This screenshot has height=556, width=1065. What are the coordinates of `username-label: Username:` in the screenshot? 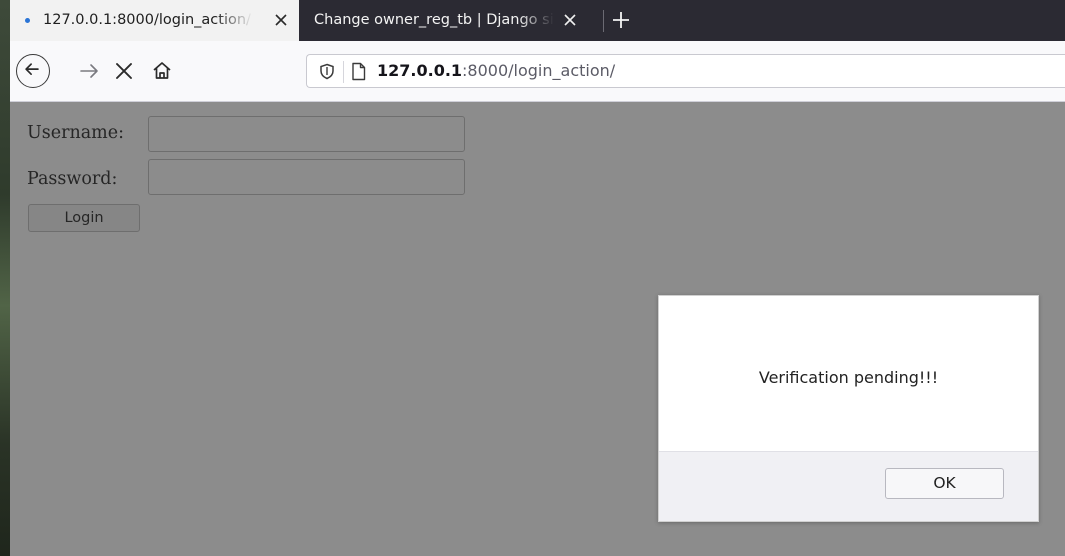 It's located at (76, 133).